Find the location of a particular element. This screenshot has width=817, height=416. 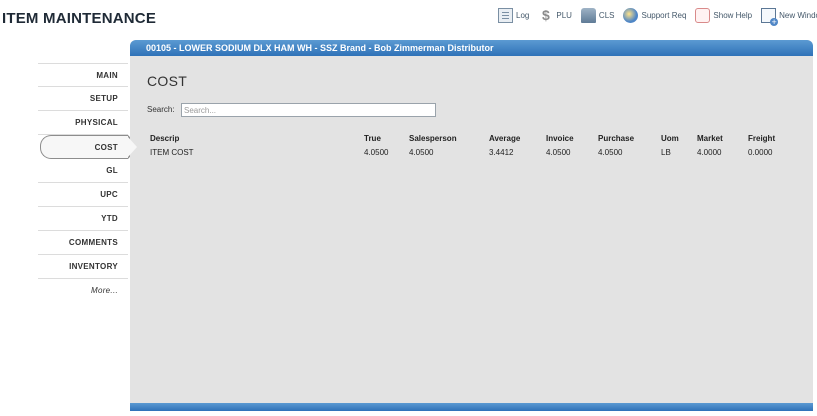

column-header-market: Market is located at coordinates (722, 138).